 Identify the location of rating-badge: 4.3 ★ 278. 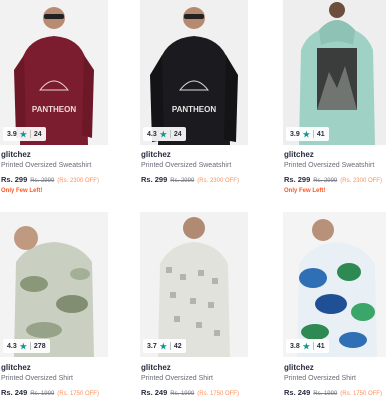
(26, 346).